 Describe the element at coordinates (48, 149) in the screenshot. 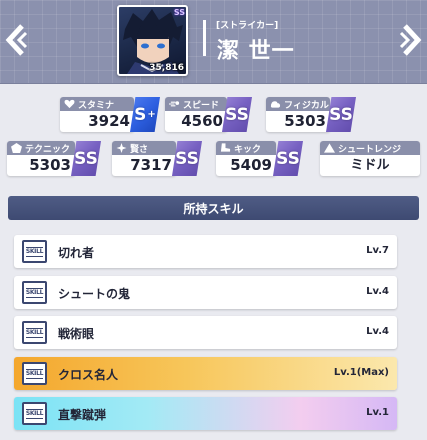

I see `stat-label: テクニック` at that location.